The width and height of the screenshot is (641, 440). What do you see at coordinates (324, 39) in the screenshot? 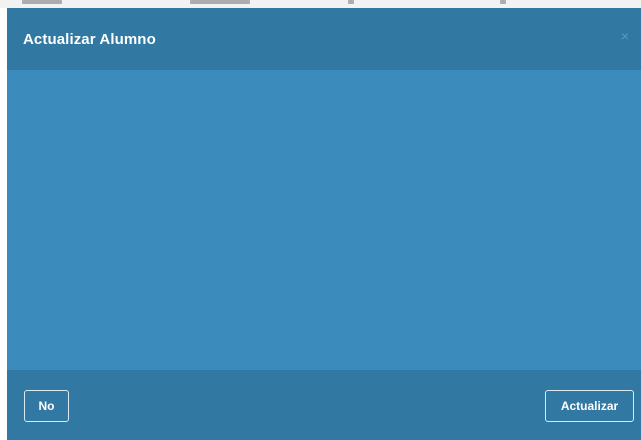
I see `modal-header: Actualizar Alumno ×` at bounding box center [324, 39].